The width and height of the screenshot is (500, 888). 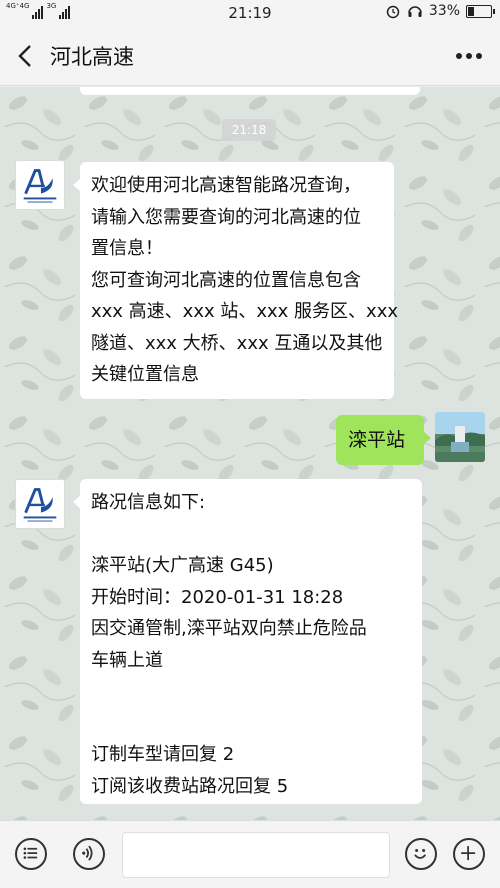 What do you see at coordinates (377, 440) in the screenshot?
I see `user-message-text: 滦平站` at bounding box center [377, 440].